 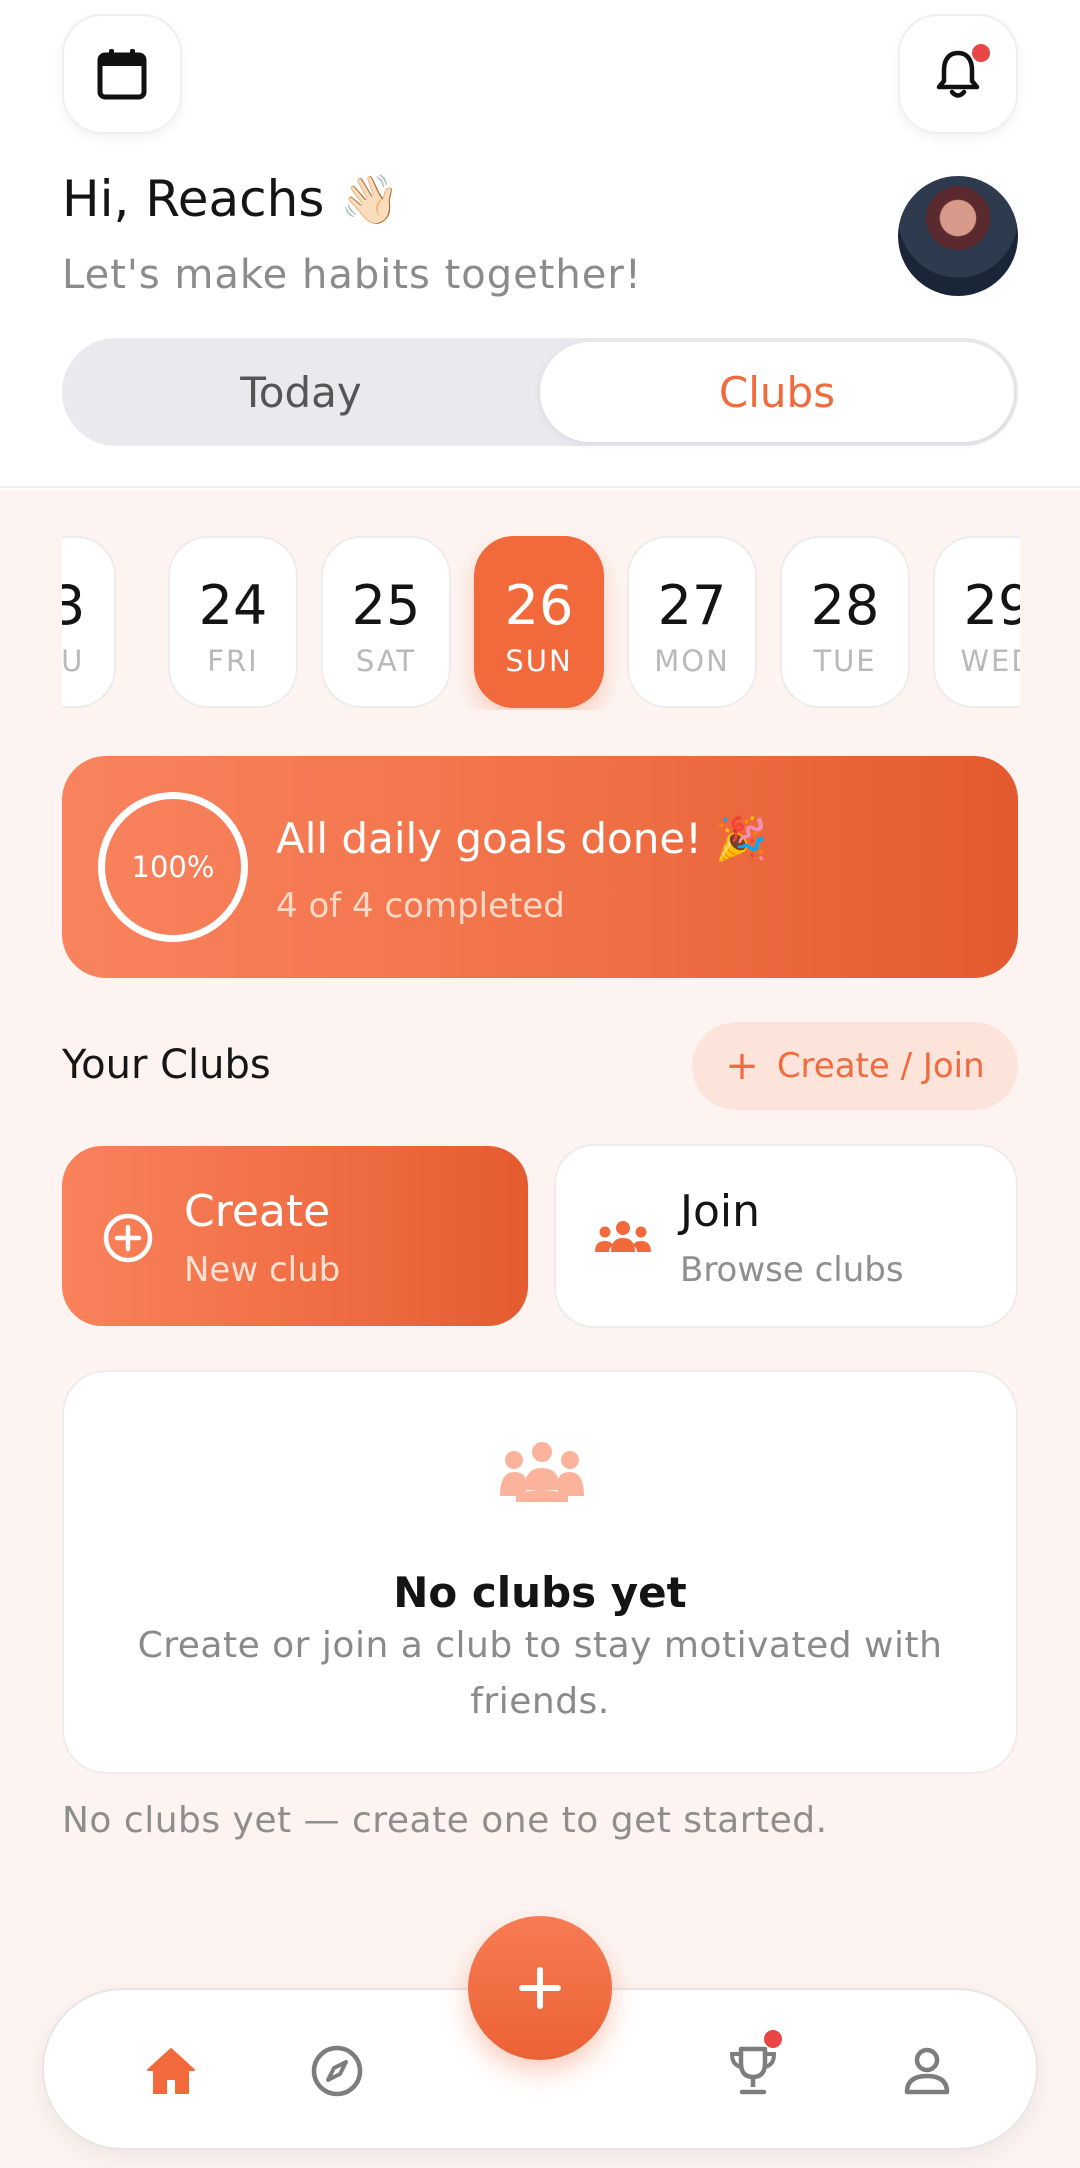 What do you see at coordinates (540, 1592) in the screenshot?
I see `empty-state-title: No clubs yet` at bounding box center [540, 1592].